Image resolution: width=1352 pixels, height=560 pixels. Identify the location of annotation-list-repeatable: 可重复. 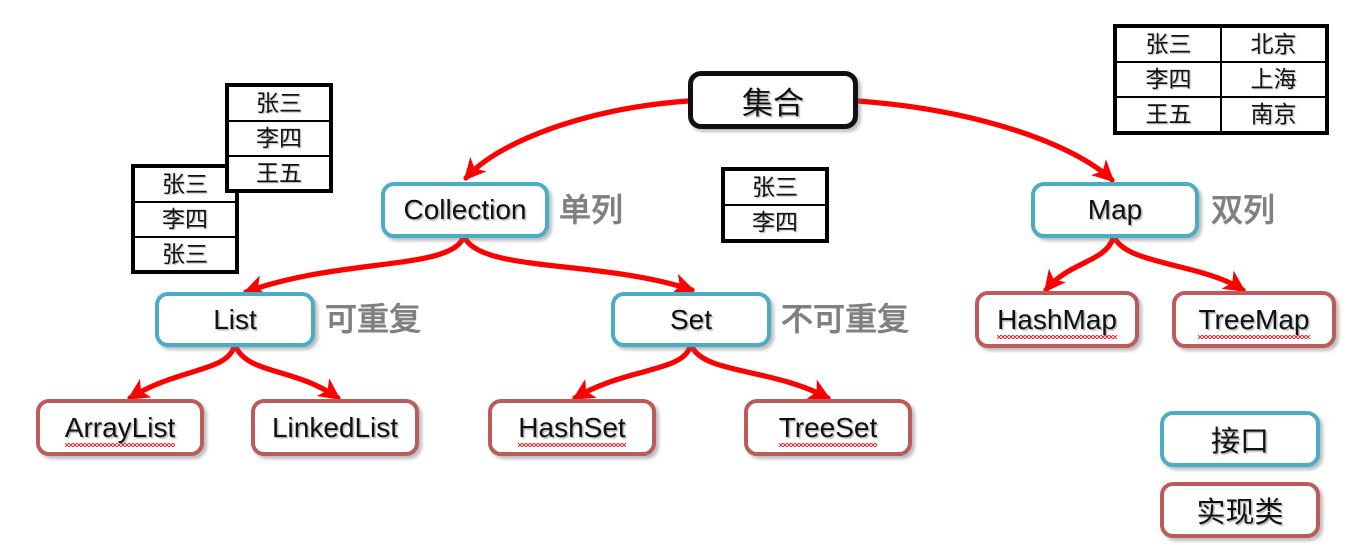
(373, 319).